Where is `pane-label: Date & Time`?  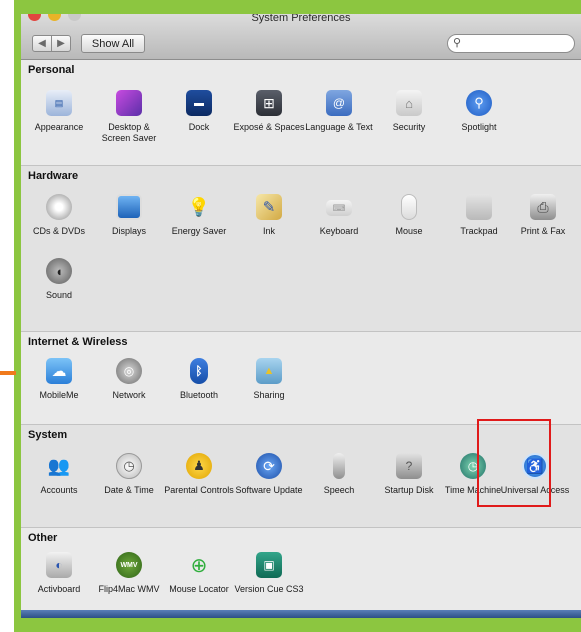
pane-label: Date & Time is located at coordinates (129, 490).